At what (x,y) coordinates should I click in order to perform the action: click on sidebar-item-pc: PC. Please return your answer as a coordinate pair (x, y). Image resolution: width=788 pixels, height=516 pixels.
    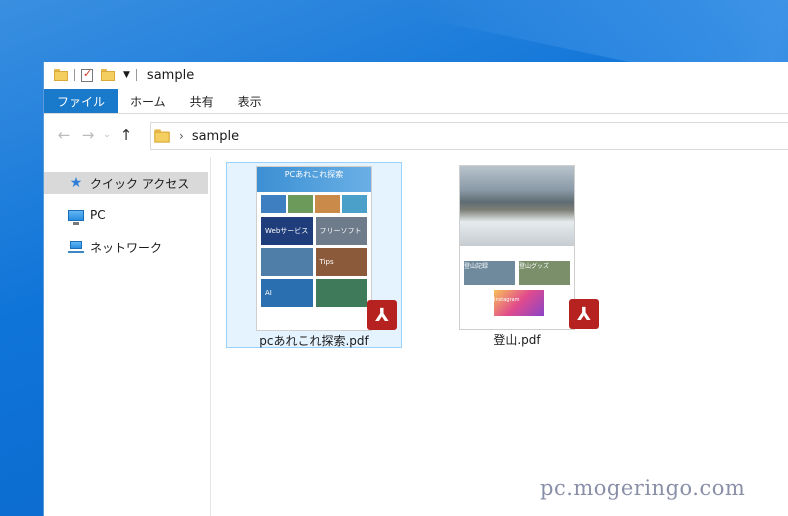
    Looking at the image, I should click on (126, 215).